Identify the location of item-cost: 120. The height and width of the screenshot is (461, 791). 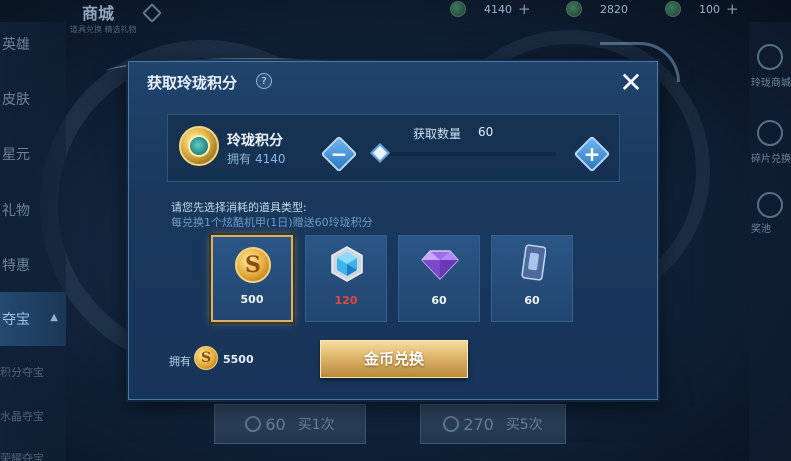
(346, 300).